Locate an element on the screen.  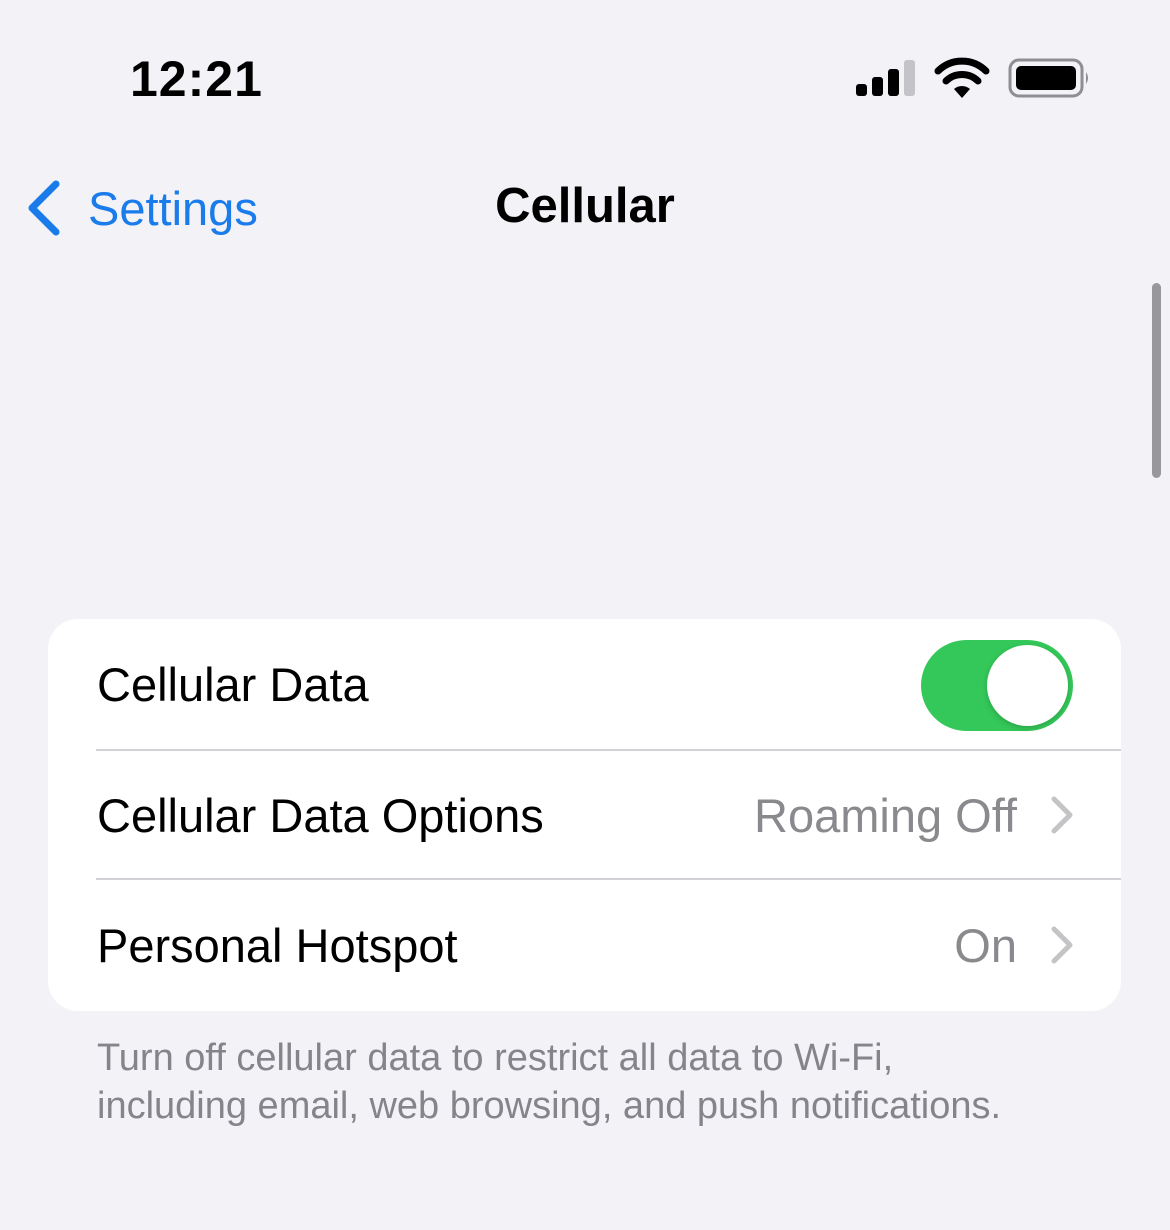
row-value: On is located at coordinates (985, 945).